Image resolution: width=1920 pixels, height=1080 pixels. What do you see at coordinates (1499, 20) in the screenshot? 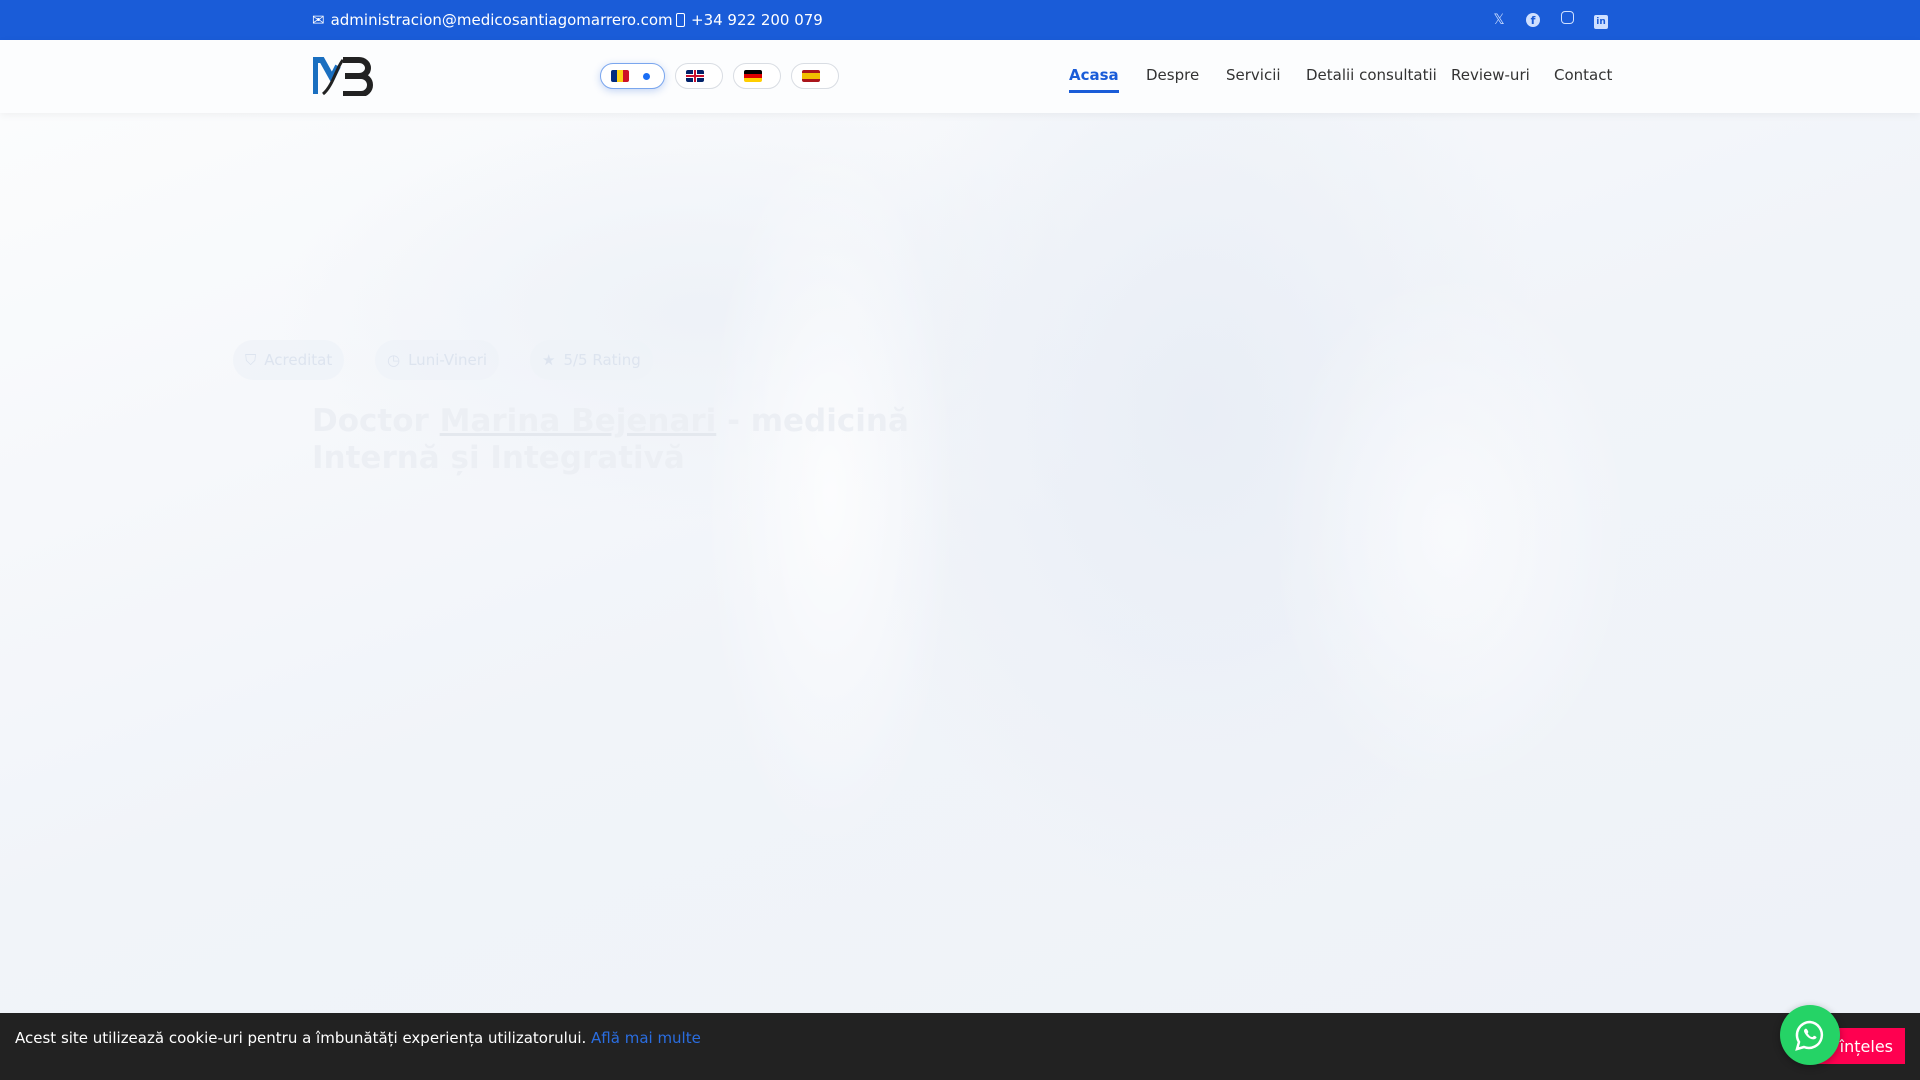
I see `x-icon: 𝕏` at bounding box center [1499, 20].